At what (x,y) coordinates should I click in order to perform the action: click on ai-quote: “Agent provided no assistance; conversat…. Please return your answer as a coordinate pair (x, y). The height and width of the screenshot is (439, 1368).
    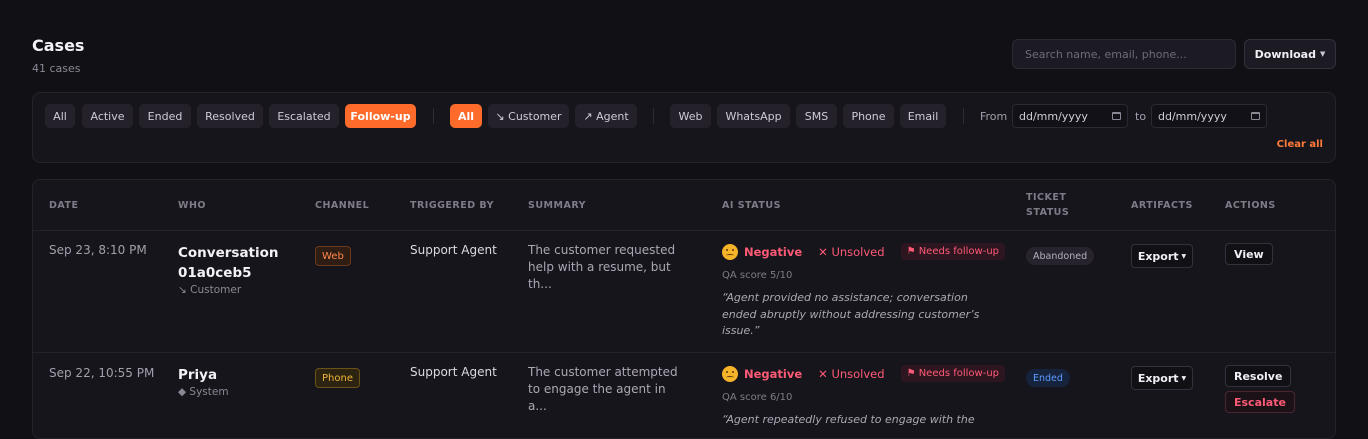
    Looking at the image, I should click on (851, 314).